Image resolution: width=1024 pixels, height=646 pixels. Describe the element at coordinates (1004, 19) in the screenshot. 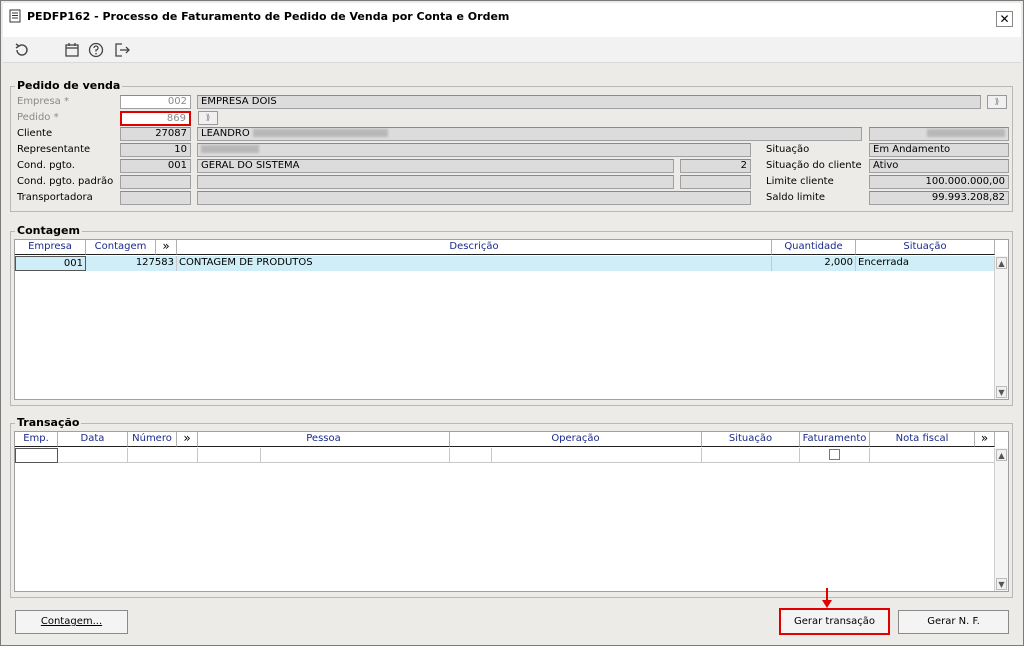

I see `close-button: ✕` at that location.